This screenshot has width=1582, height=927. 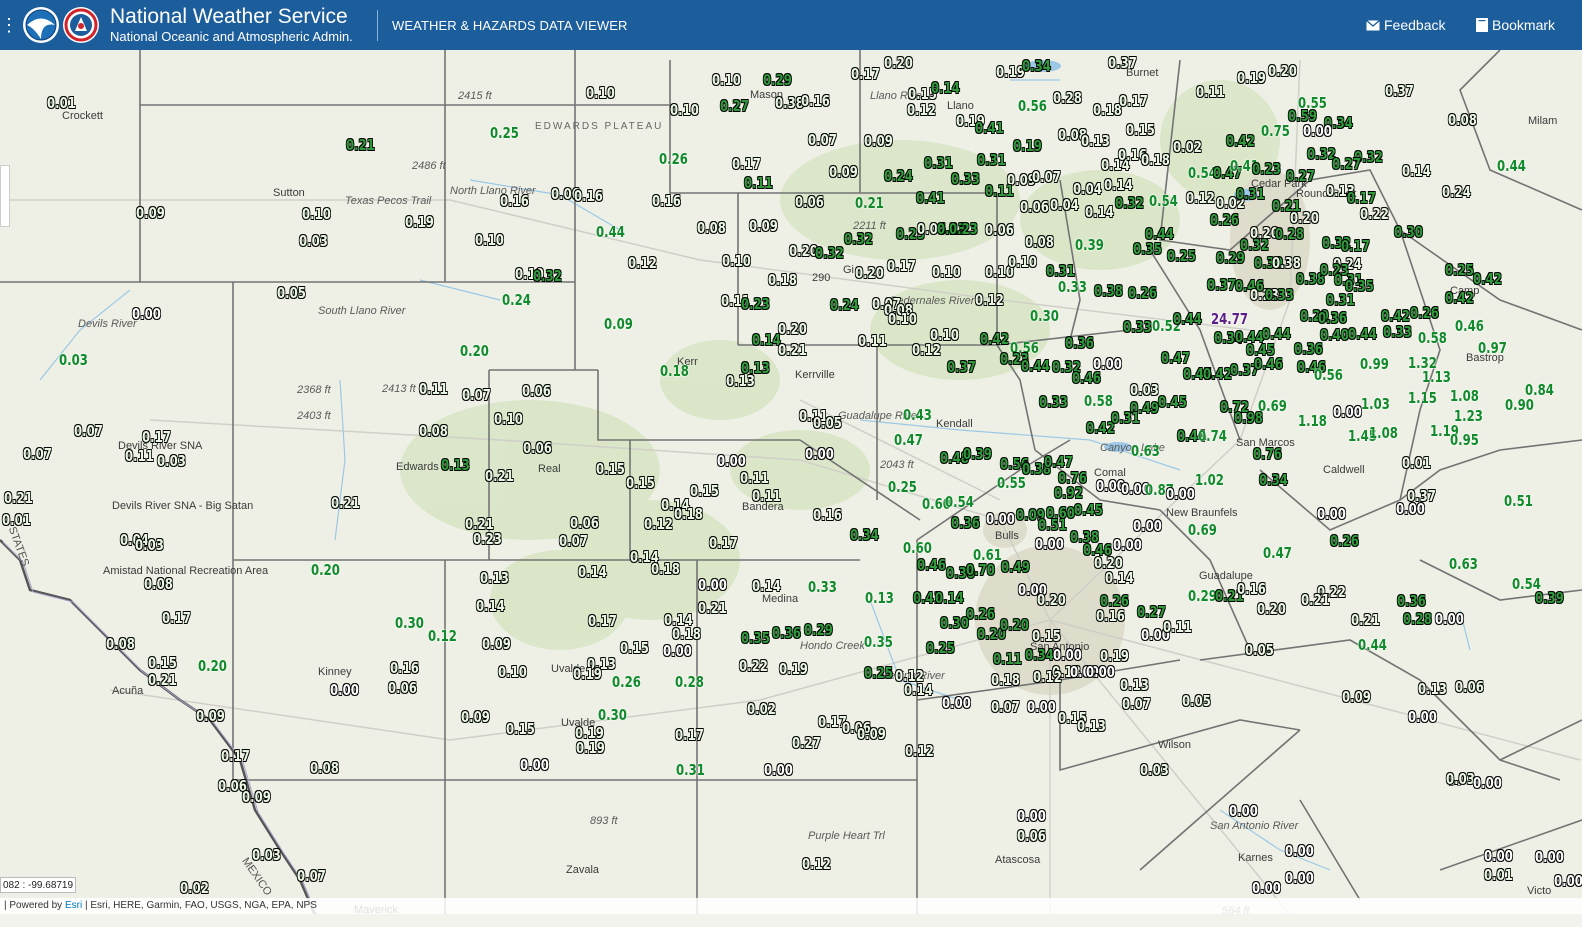 What do you see at coordinates (1464, 440) in the screenshot?
I see `rainfall-value: 0.95` at bounding box center [1464, 440].